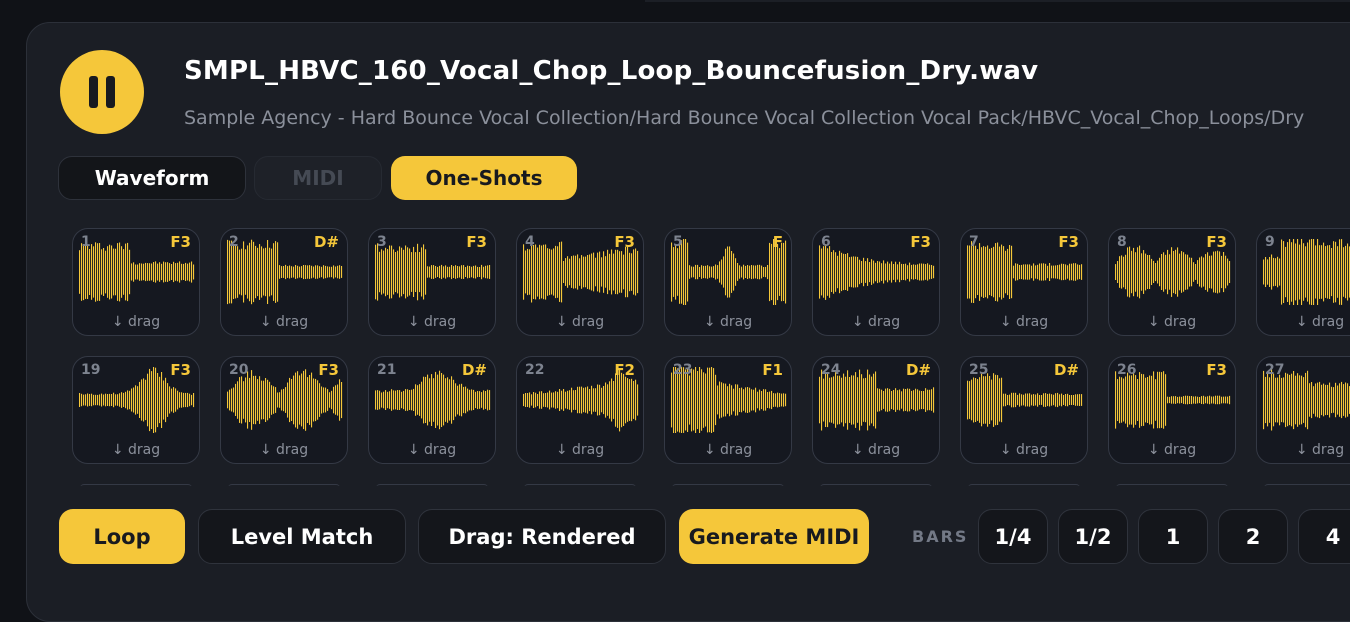 The image size is (1350, 622). I want to click on one-shot-number: 9, so click(1270, 242).